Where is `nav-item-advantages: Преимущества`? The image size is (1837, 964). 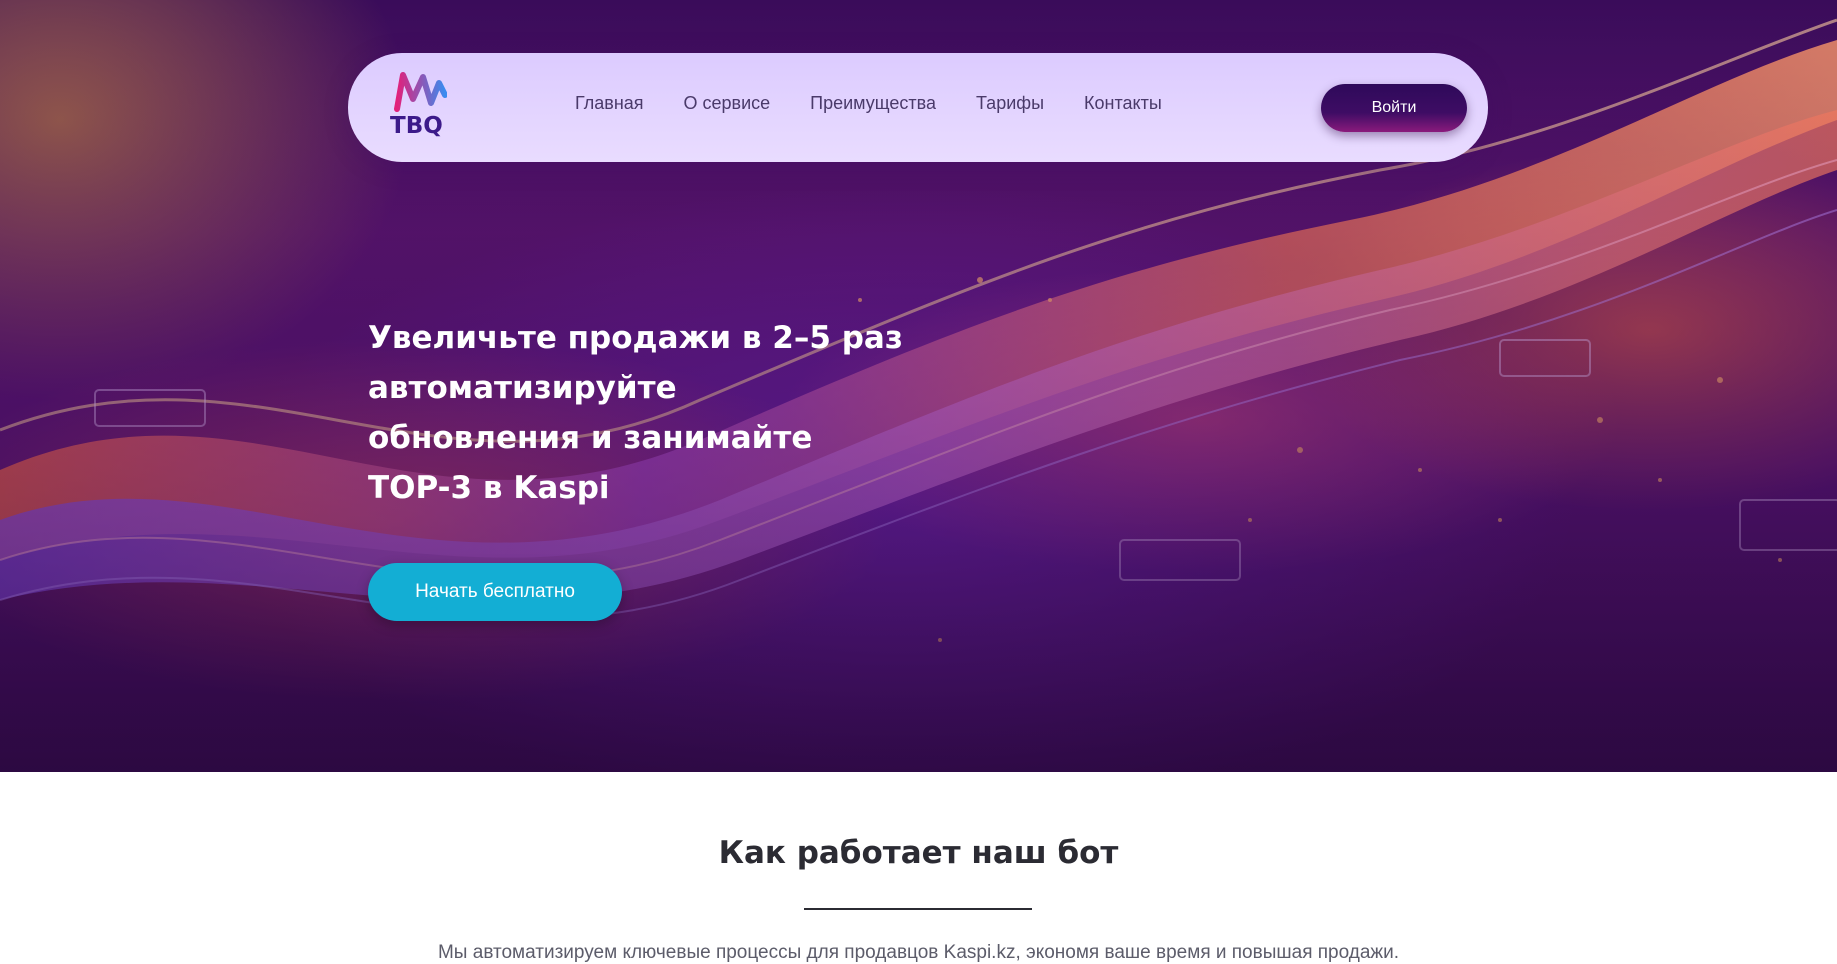 nav-item-advantages: Преимущества is located at coordinates (873, 103).